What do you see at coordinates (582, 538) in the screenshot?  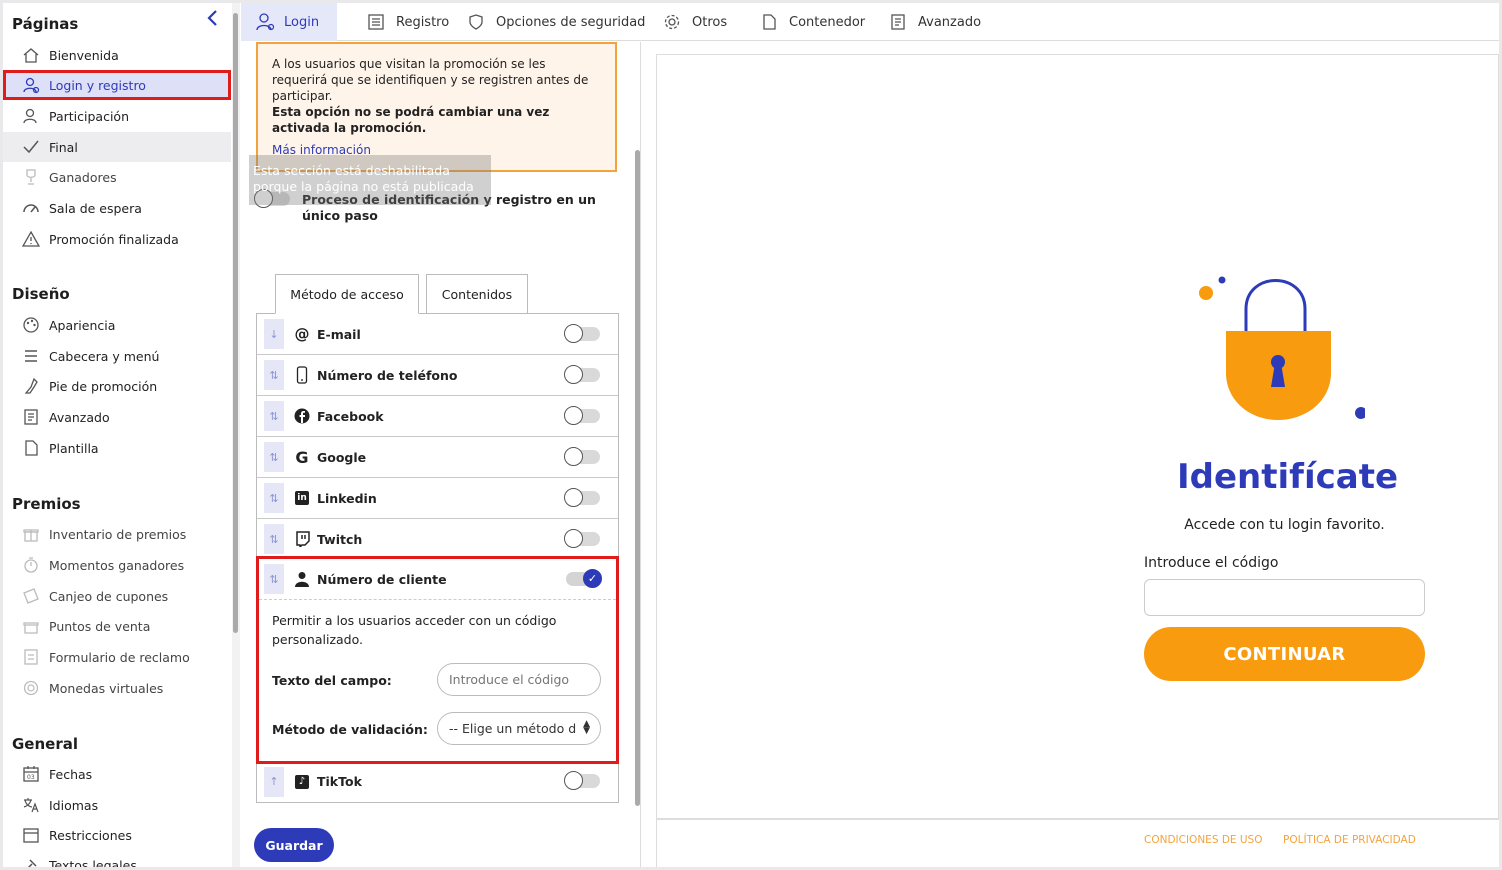 I see `twitch-toggle` at bounding box center [582, 538].